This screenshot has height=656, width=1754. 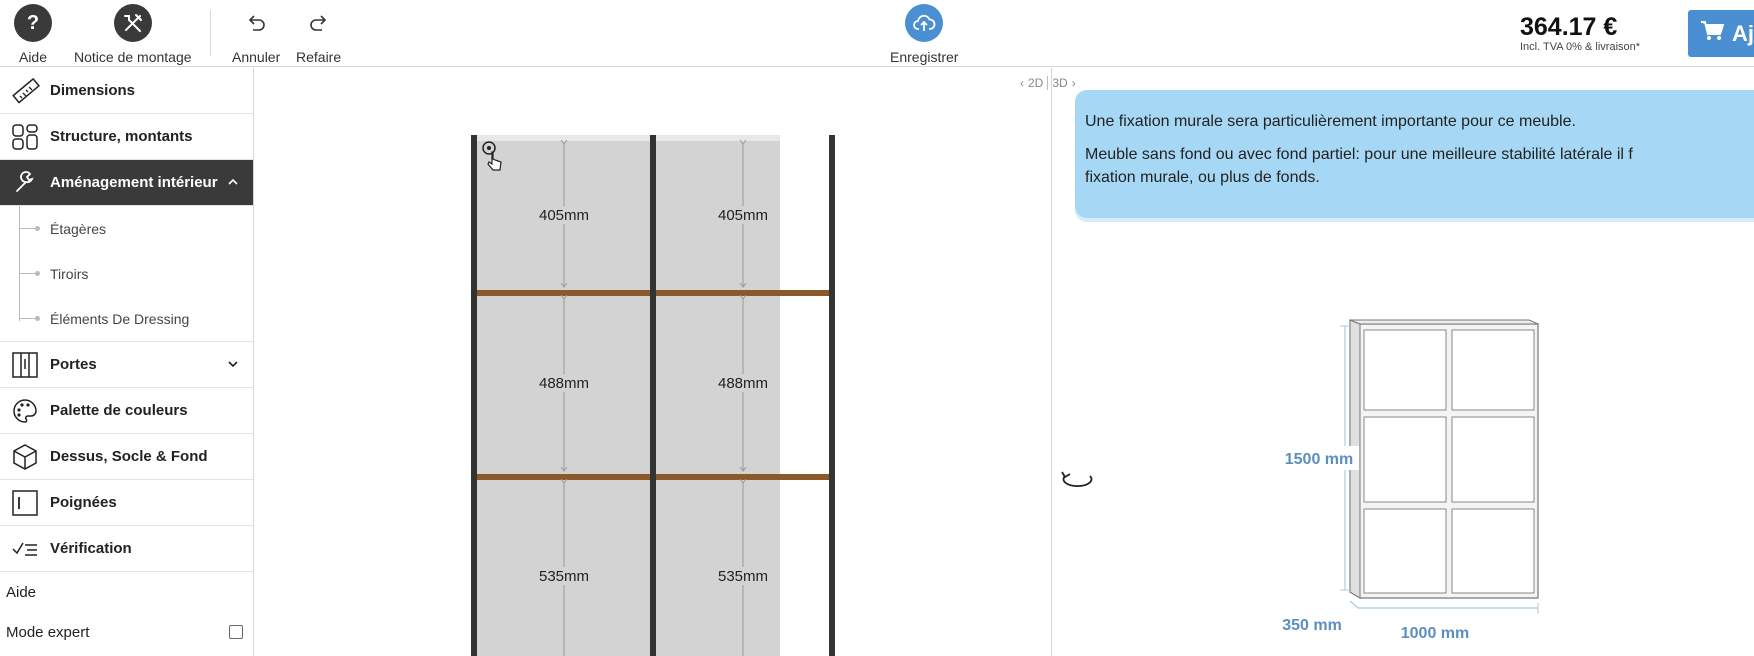 What do you see at coordinates (126, 592) in the screenshot?
I see `sidebar-help-link: Aide` at bounding box center [126, 592].